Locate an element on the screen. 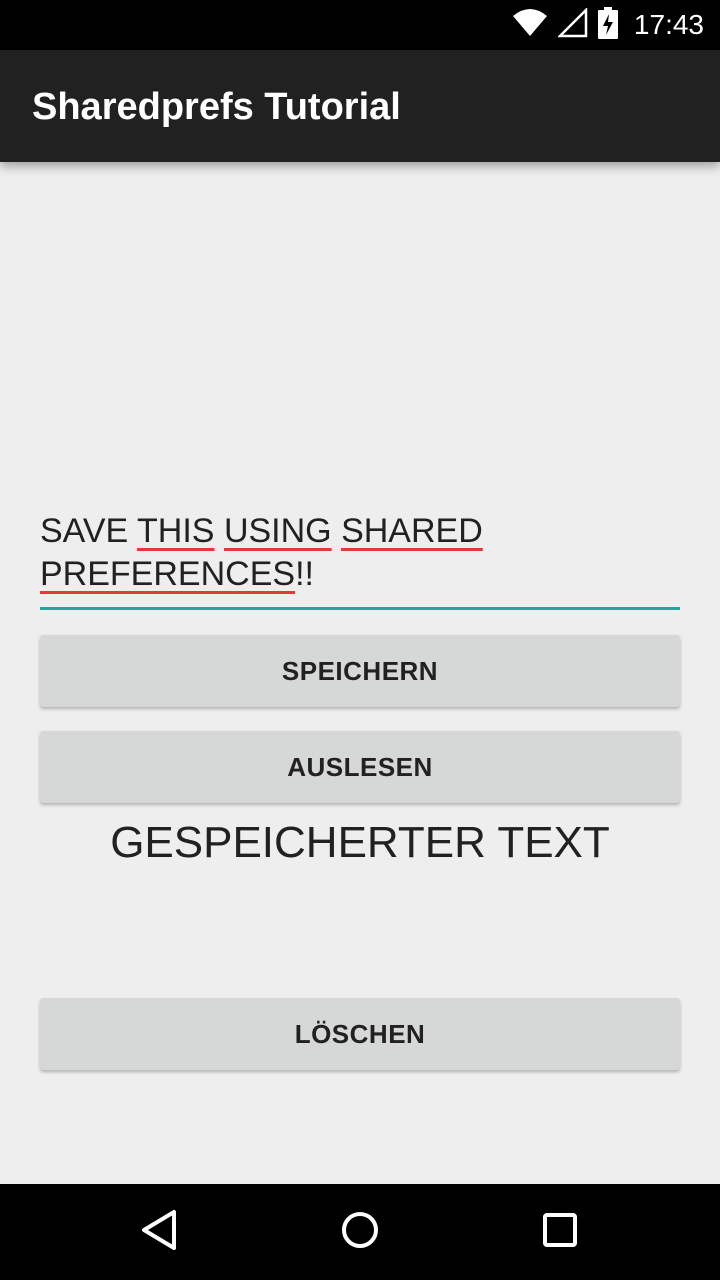  recents-button is located at coordinates (560, 1232).